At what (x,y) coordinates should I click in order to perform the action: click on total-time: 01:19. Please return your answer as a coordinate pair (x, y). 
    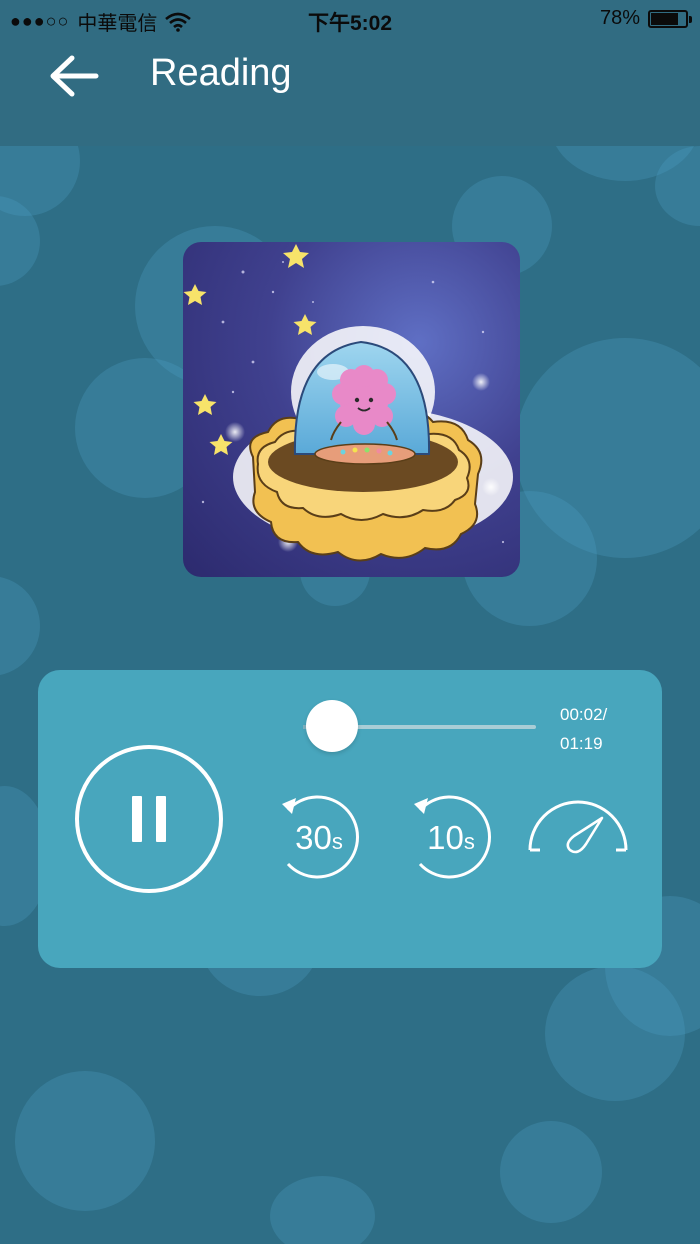
    Looking at the image, I should click on (581, 743).